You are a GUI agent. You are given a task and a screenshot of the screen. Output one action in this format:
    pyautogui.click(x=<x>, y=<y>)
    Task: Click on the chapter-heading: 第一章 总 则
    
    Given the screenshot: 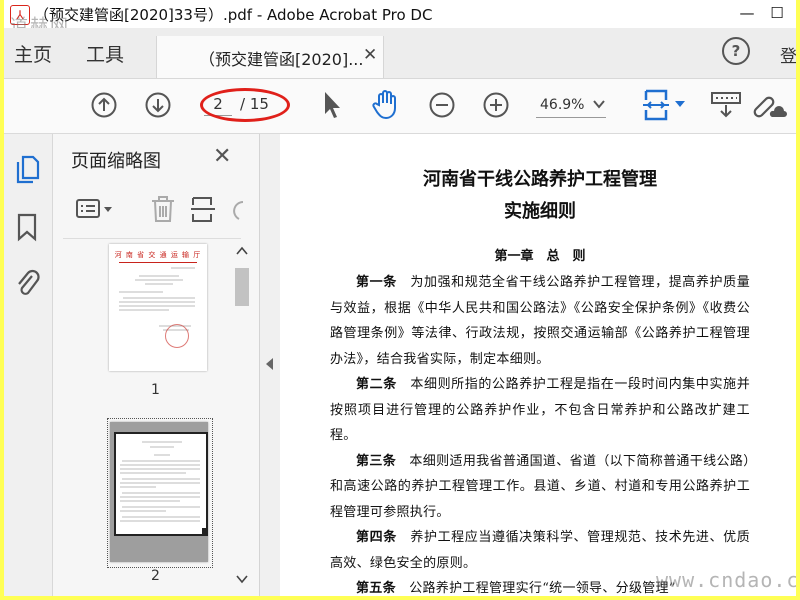 What is the action you would take?
    pyautogui.click(x=540, y=256)
    